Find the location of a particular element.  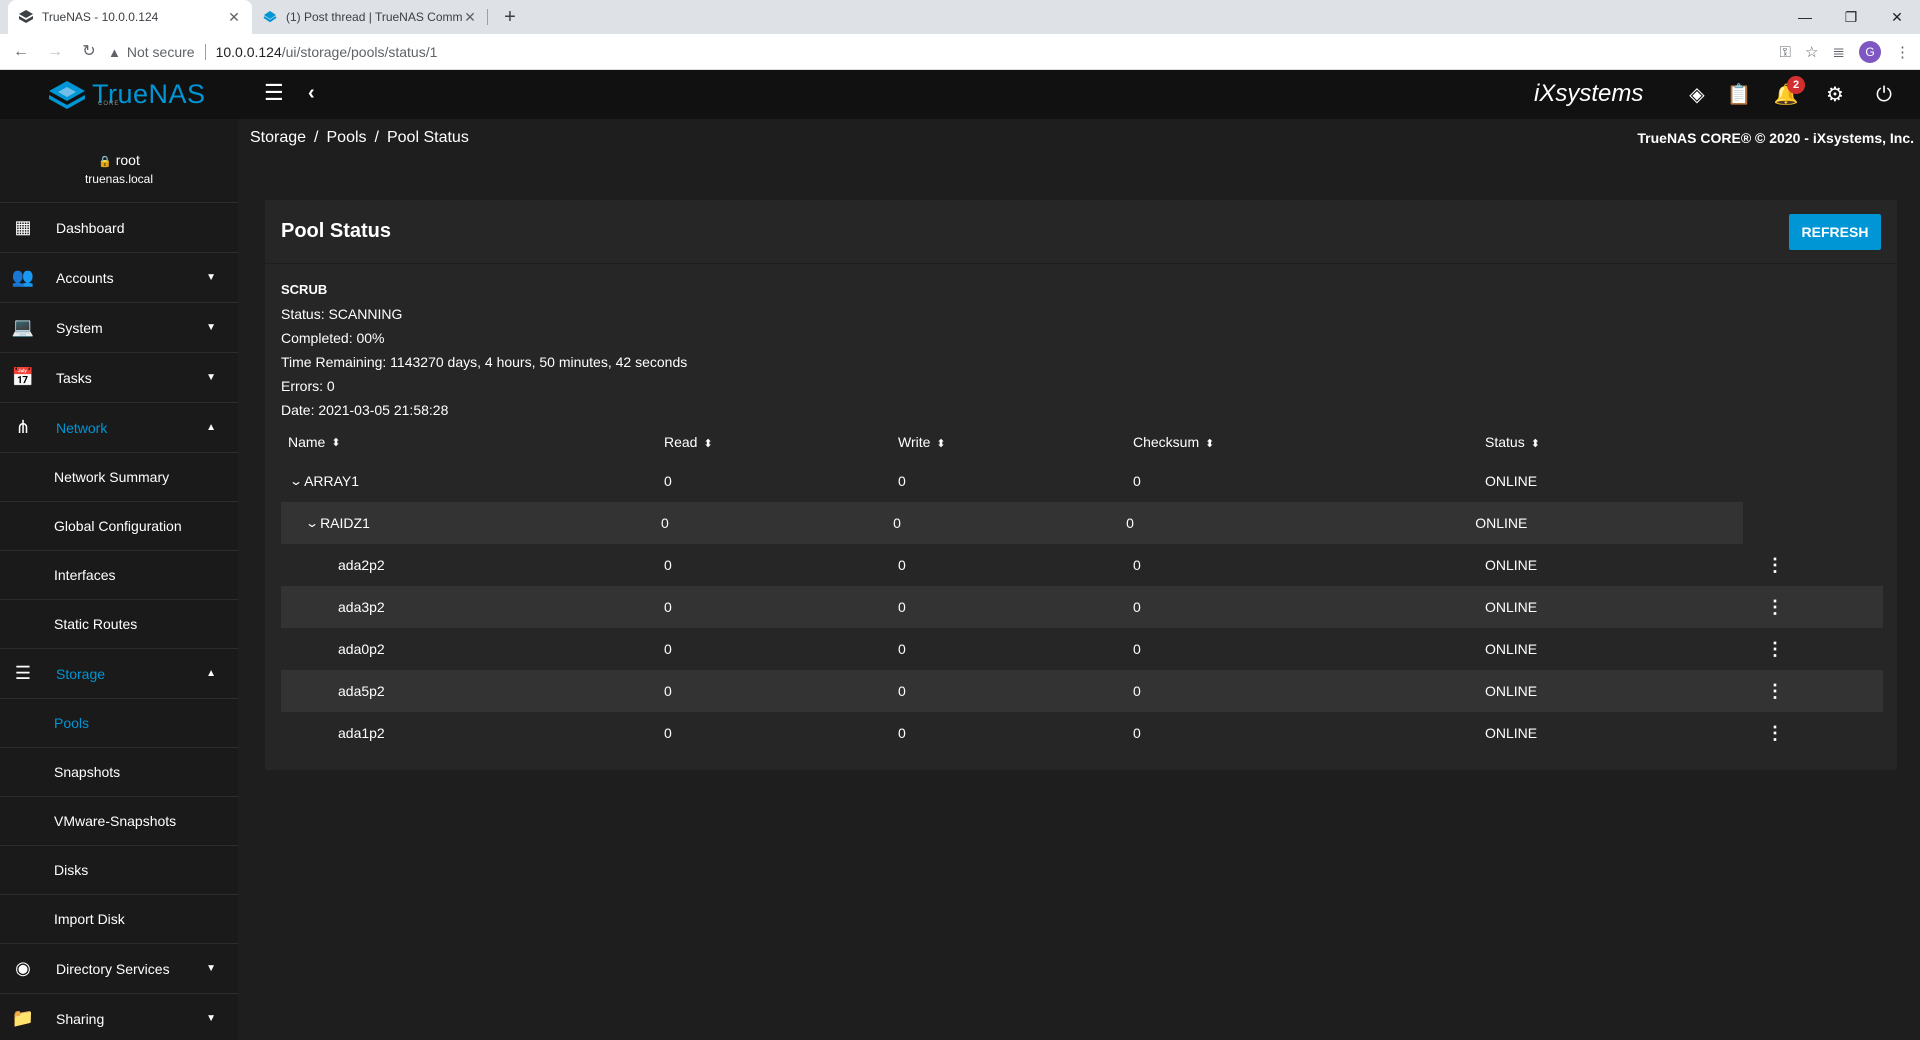

truenas-favicon is located at coordinates (26, 16).